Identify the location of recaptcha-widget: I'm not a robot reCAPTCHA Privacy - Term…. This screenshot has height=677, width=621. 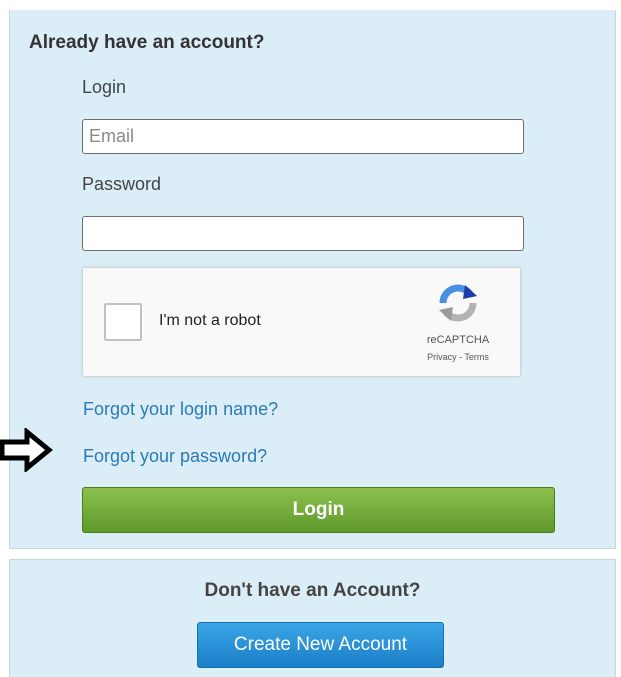
(301, 322).